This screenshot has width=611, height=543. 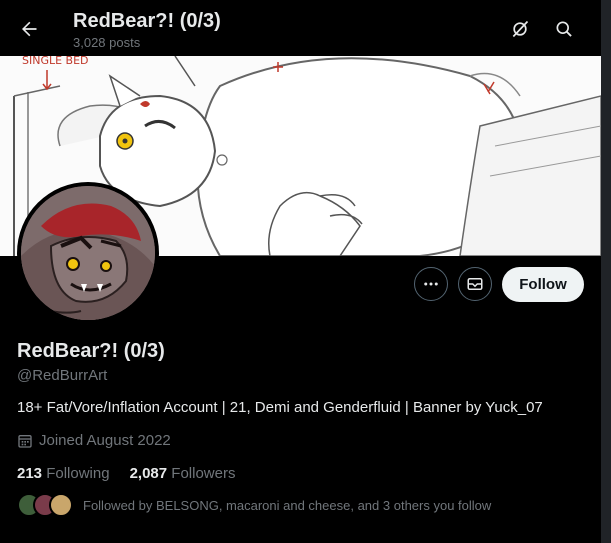 I want to click on avatar-image, so click(x=88, y=253).